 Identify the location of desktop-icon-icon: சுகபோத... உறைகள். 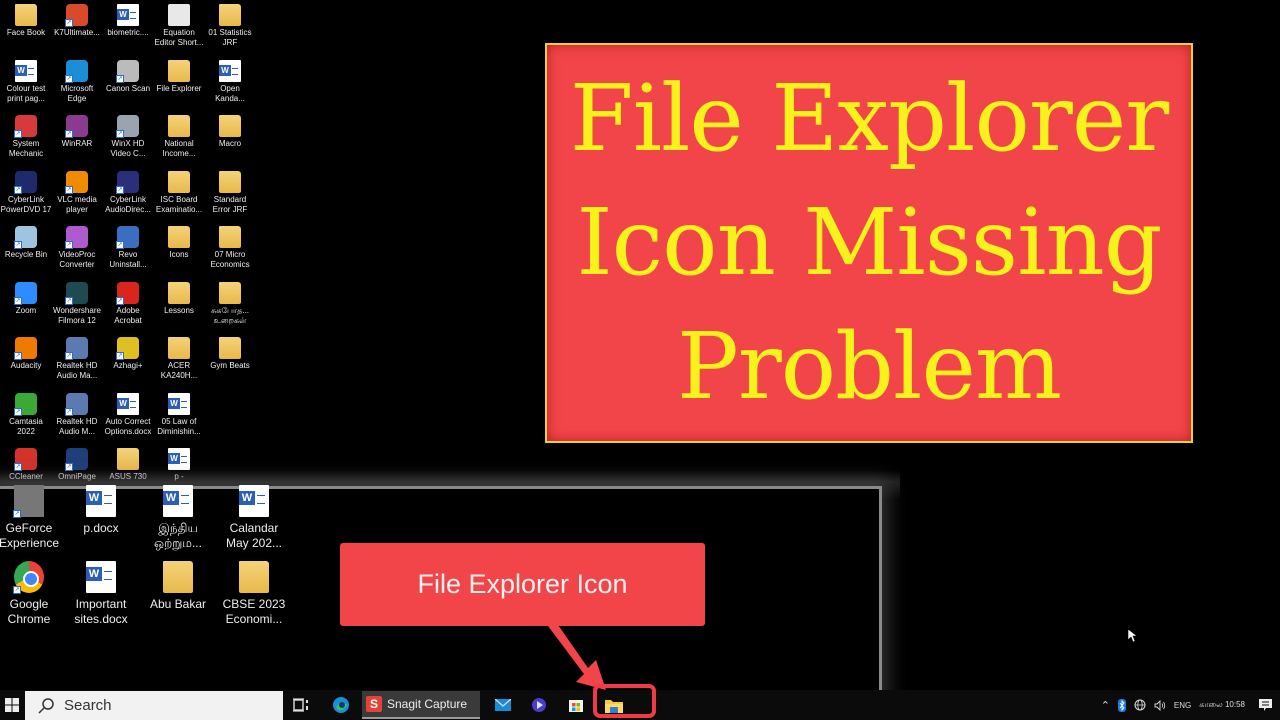
(230, 303).